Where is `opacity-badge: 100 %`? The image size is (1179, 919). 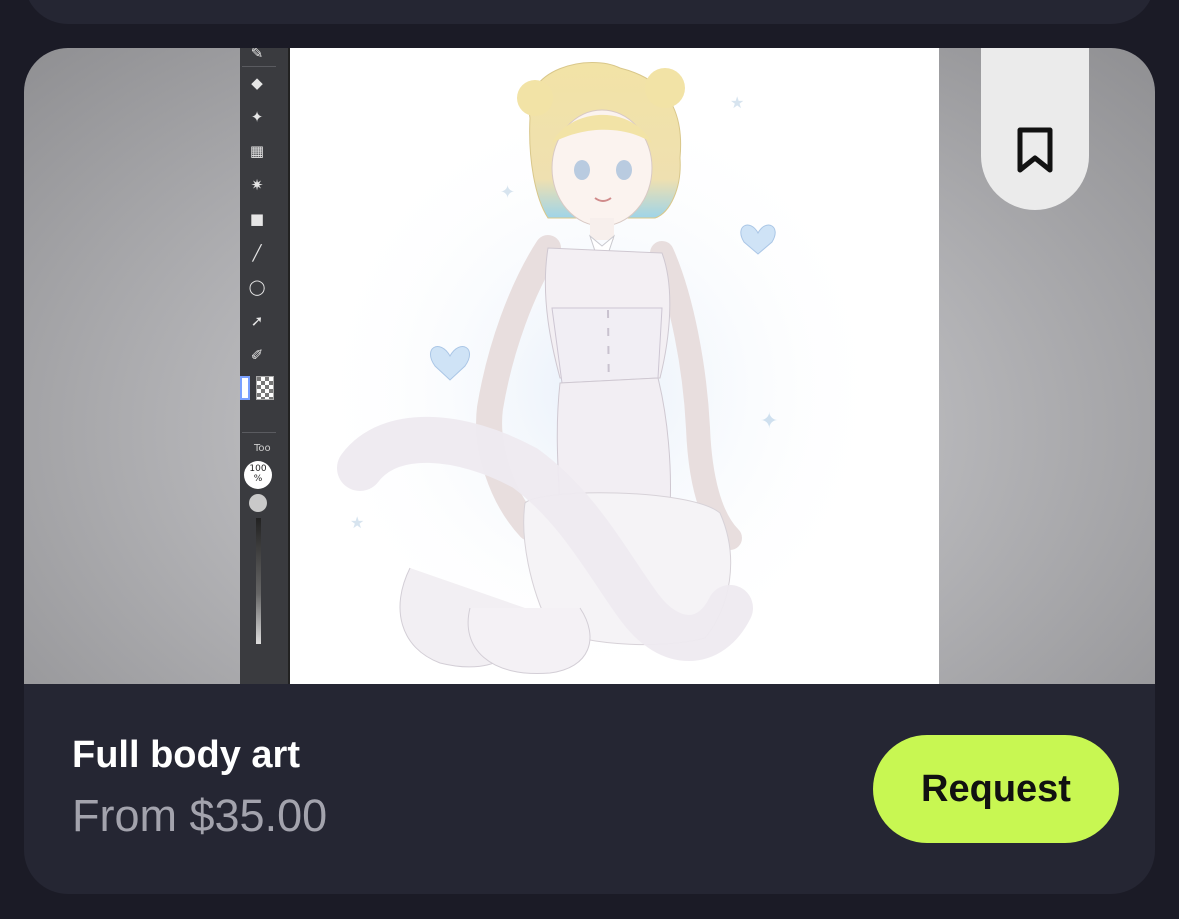 opacity-badge: 100 % is located at coordinates (258, 475).